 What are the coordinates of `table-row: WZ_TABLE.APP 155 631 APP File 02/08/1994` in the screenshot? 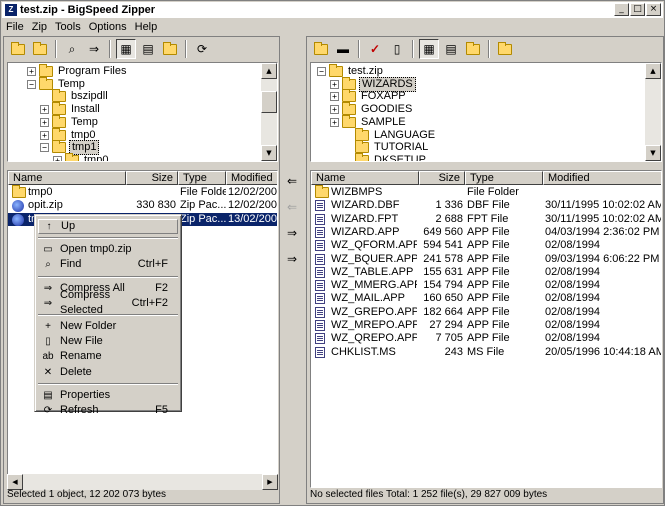 It's located at (486, 272).